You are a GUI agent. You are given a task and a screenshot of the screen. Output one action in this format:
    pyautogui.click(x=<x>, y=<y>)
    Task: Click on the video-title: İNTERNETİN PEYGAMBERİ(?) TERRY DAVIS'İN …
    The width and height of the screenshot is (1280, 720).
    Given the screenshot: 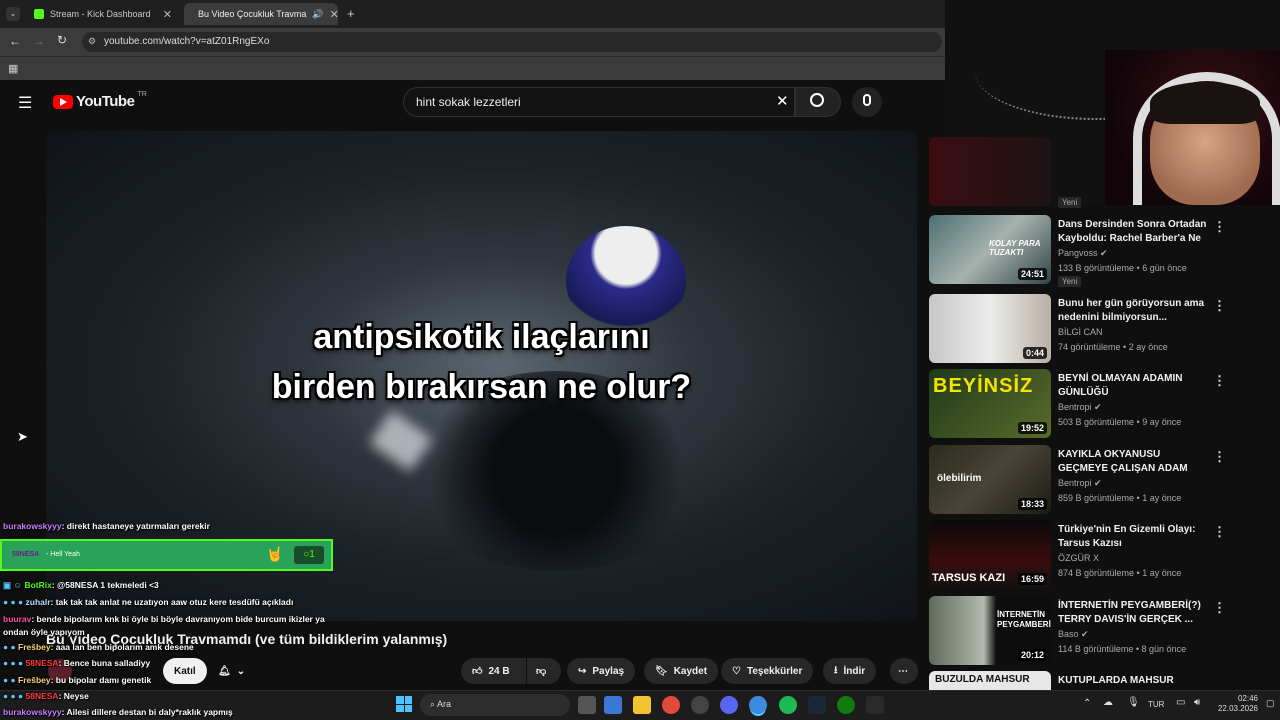 What is the action you would take?
    pyautogui.click(x=1133, y=613)
    